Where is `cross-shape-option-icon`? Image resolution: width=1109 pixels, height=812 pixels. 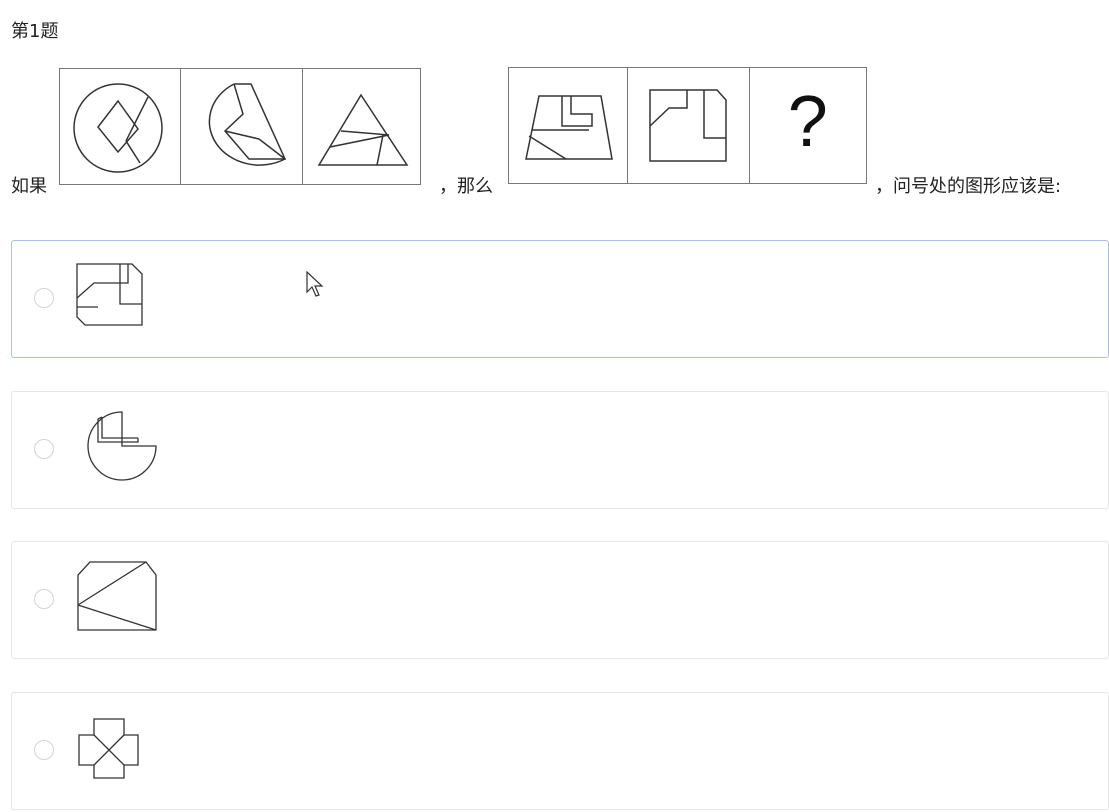
cross-shape-option-icon is located at coordinates (108, 748).